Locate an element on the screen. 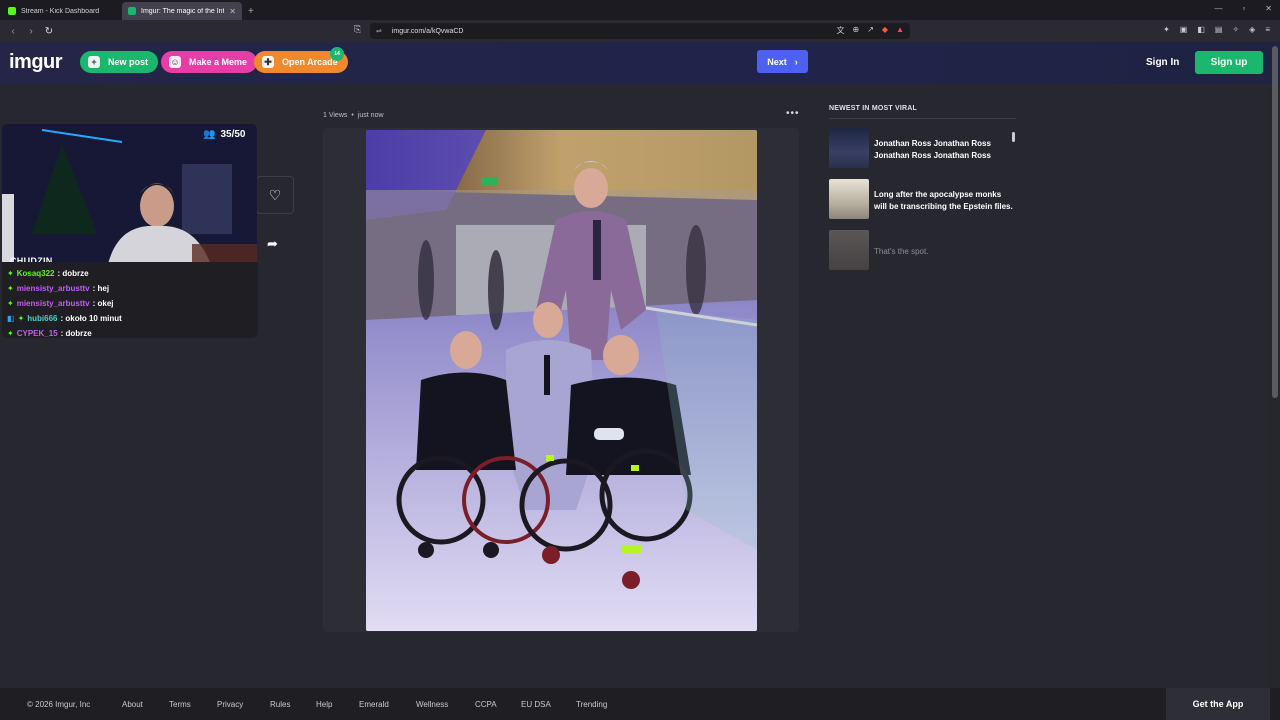 The image size is (1280, 720). close-window-icon: ✕ is located at coordinates (1268, 8).